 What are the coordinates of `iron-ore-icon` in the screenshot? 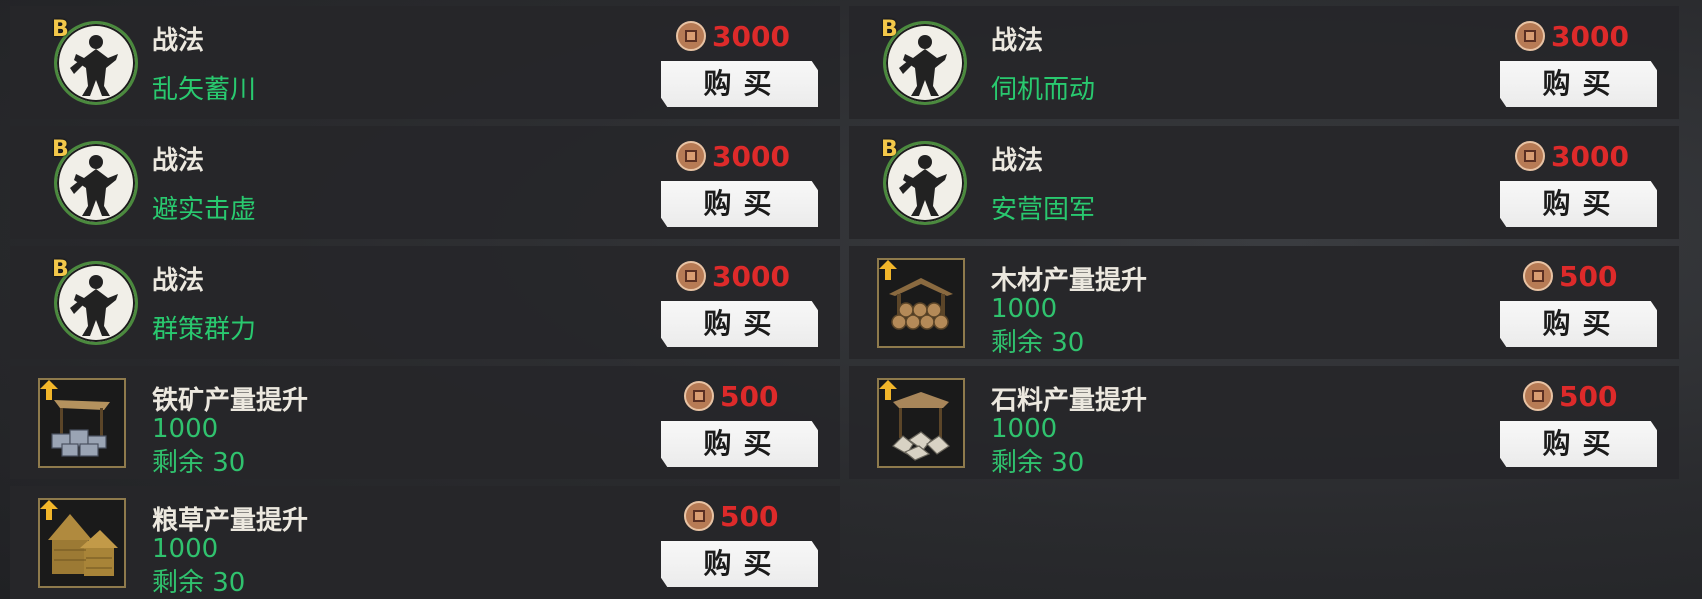 It's located at (82, 423).